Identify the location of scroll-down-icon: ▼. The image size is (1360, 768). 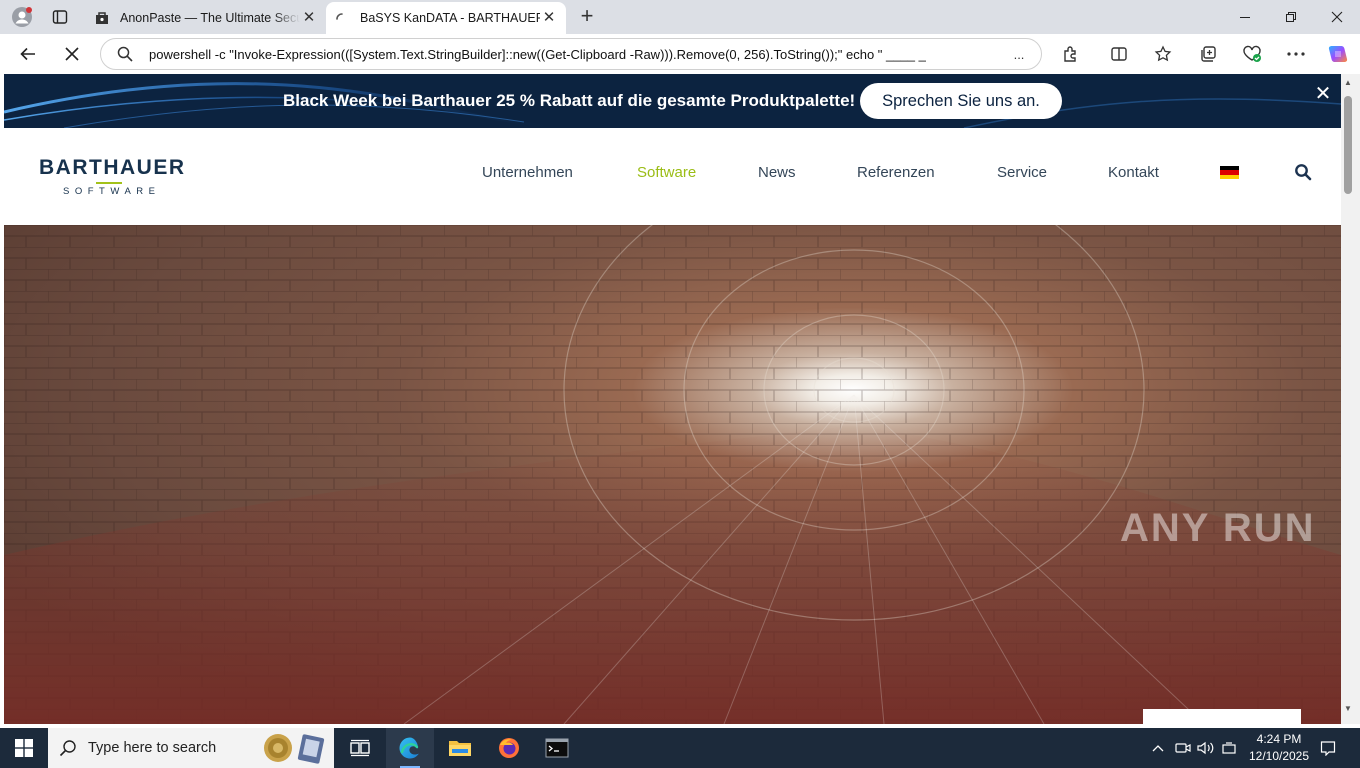
(1348, 708).